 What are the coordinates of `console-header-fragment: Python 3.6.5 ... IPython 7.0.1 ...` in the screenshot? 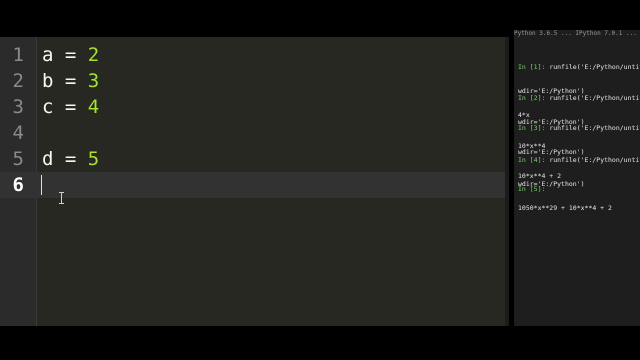 It's located at (575, 33).